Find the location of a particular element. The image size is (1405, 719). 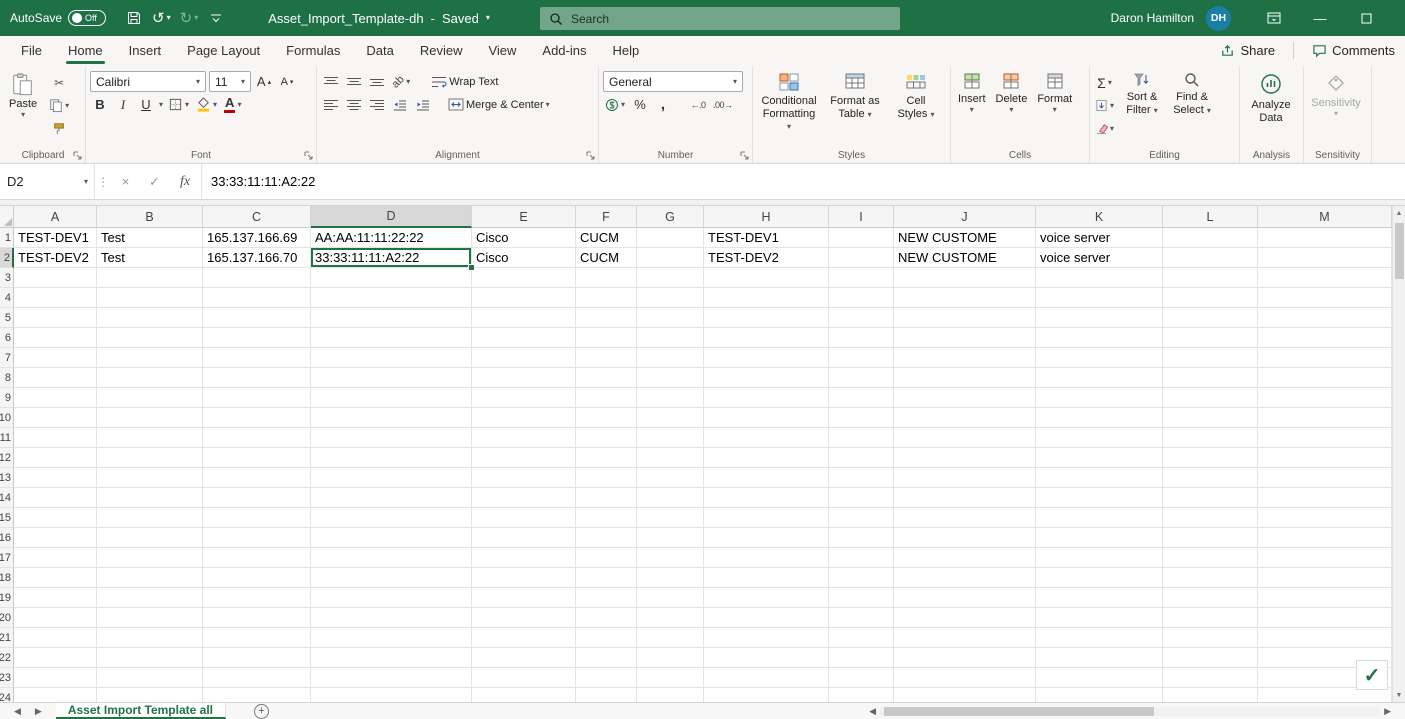

font-size-combo: 11 ▾ is located at coordinates (230, 81).